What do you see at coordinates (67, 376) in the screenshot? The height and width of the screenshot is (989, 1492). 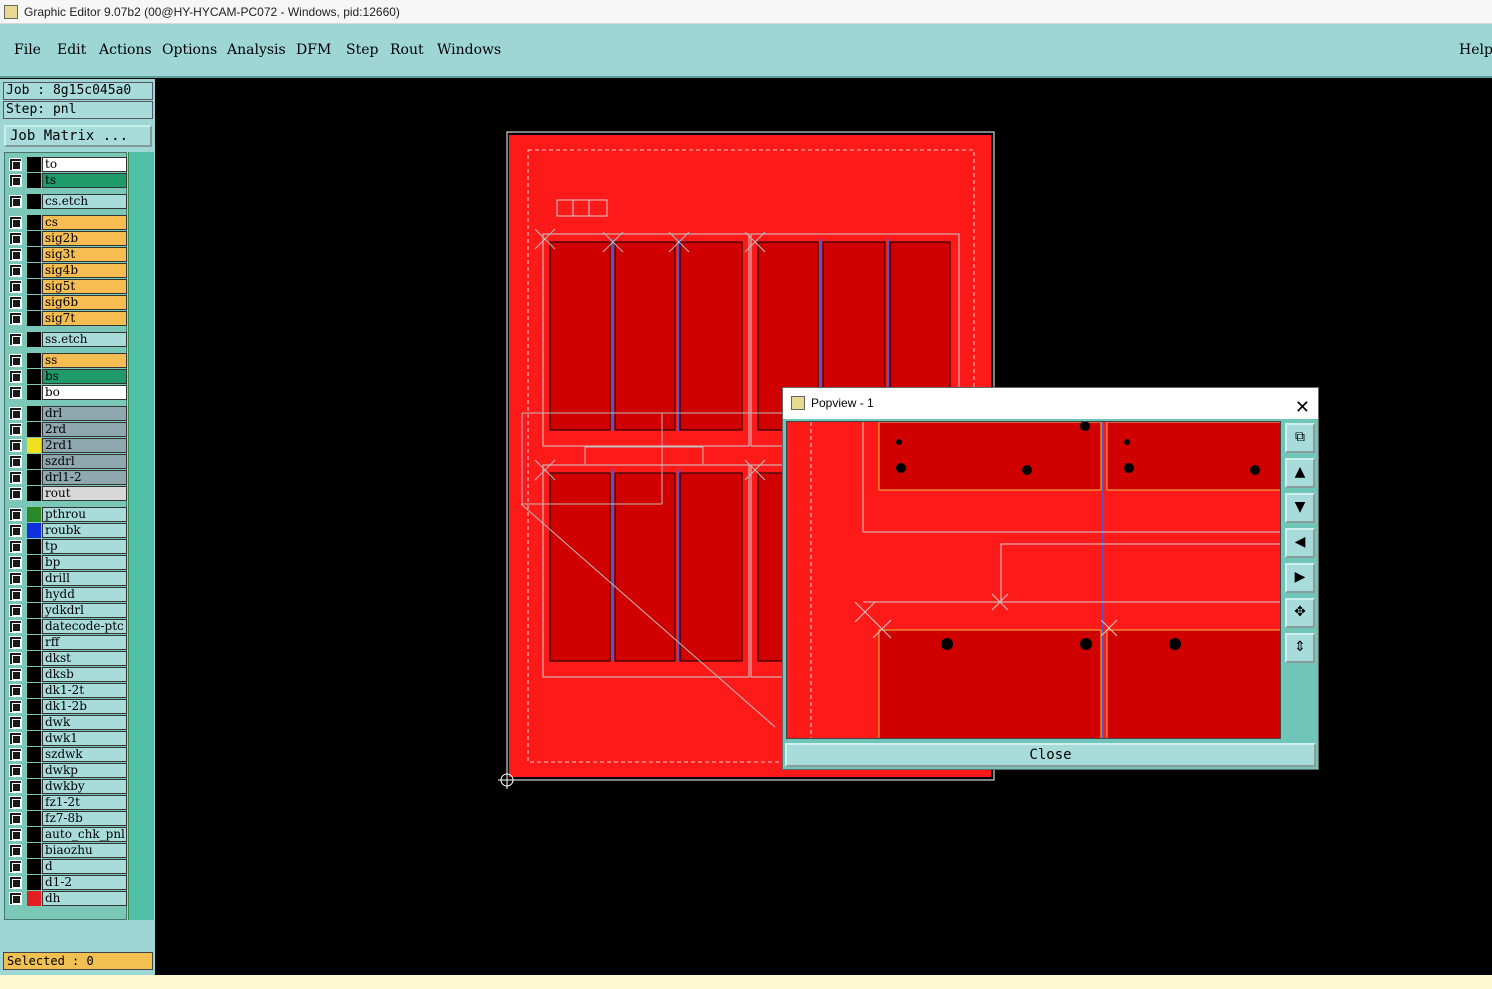 I see `layer-row-bs: bs` at bounding box center [67, 376].